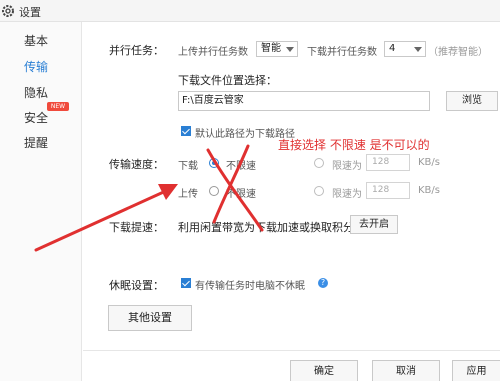 The width and height of the screenshot is (500, 381). I want to click on cross-mark, so click(231, 184).